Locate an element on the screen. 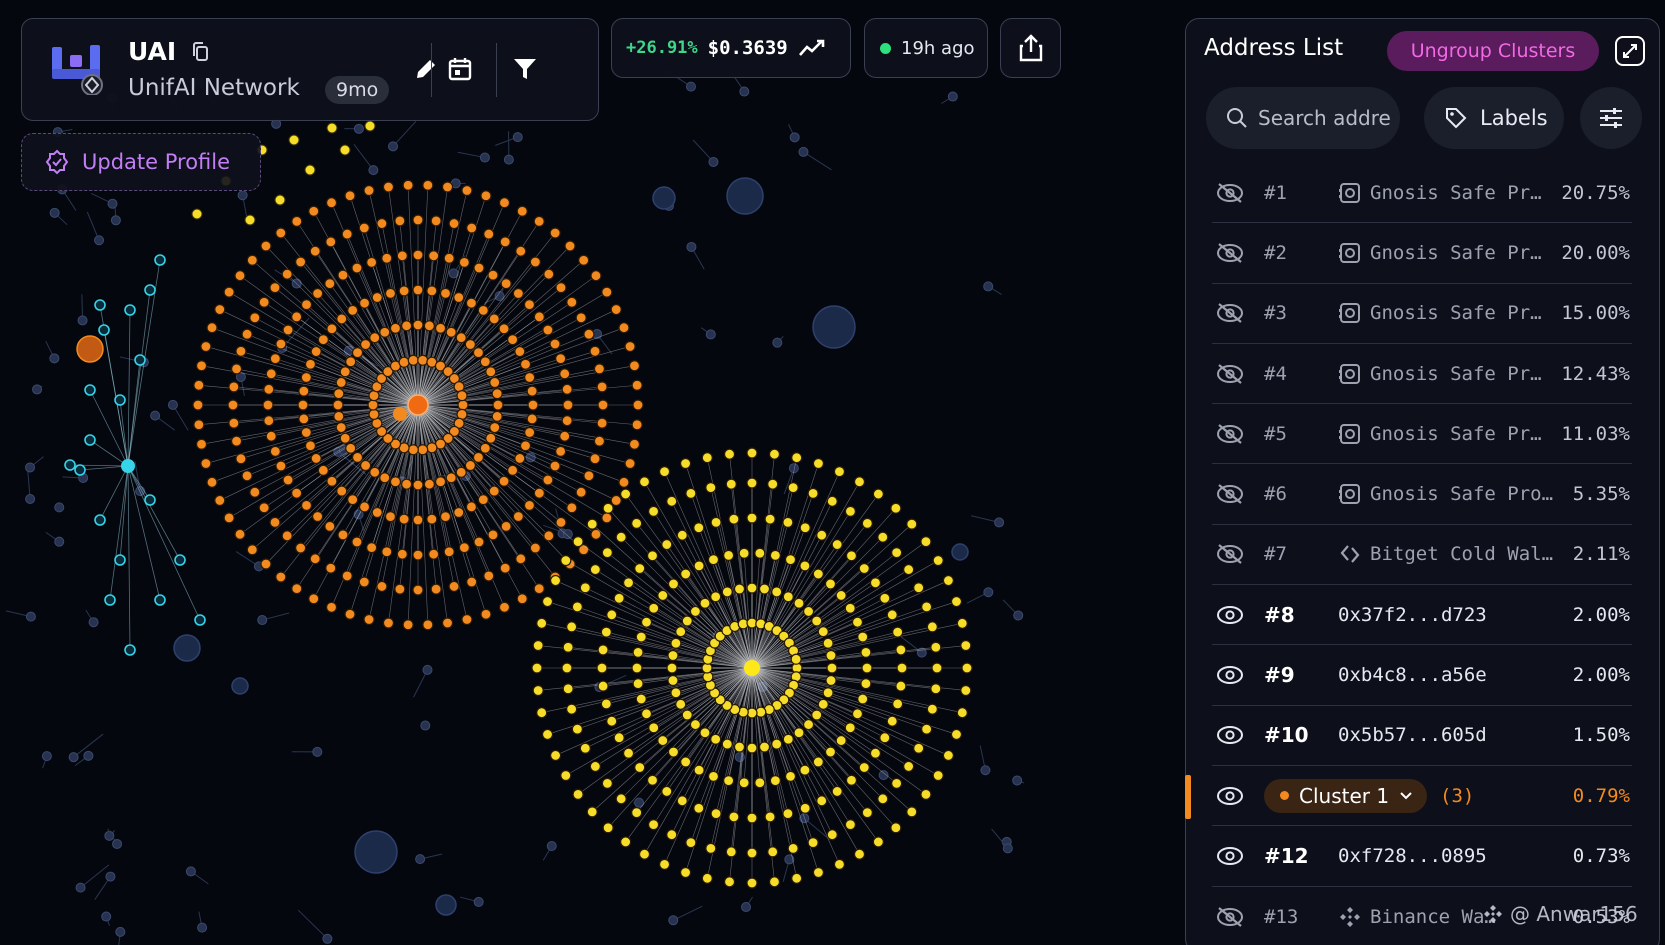 This screenshot has width=1665, height=945. list-settings-button is located at coordinates (1611, 118).